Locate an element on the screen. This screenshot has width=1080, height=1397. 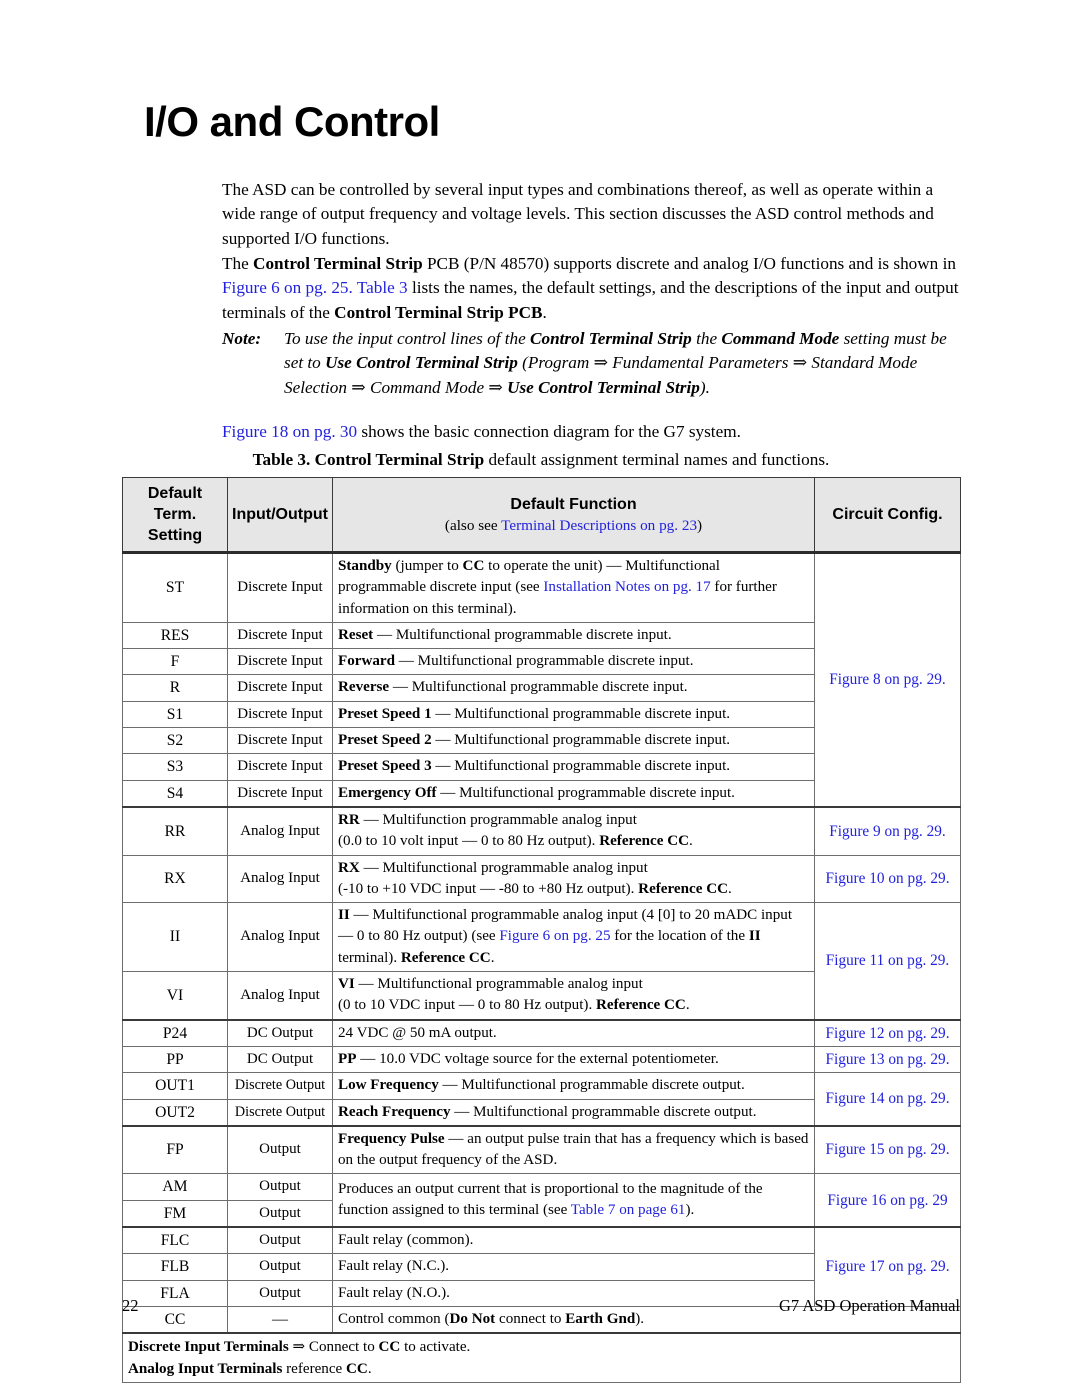
link-terminal-descriptions-pg-23: Terminal Descriptions on pg. 23 is located at coordinates (599, 525).